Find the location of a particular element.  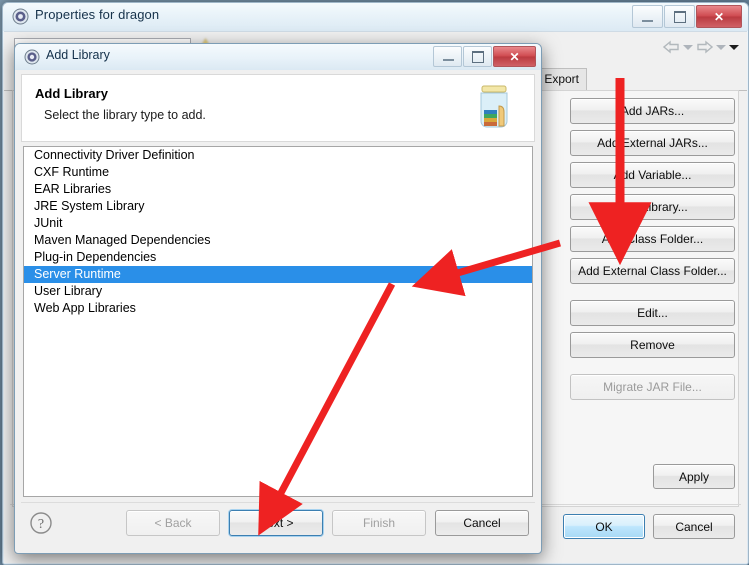

ok-cancel-row: OK Cancel is located at coordinates (649, 526).